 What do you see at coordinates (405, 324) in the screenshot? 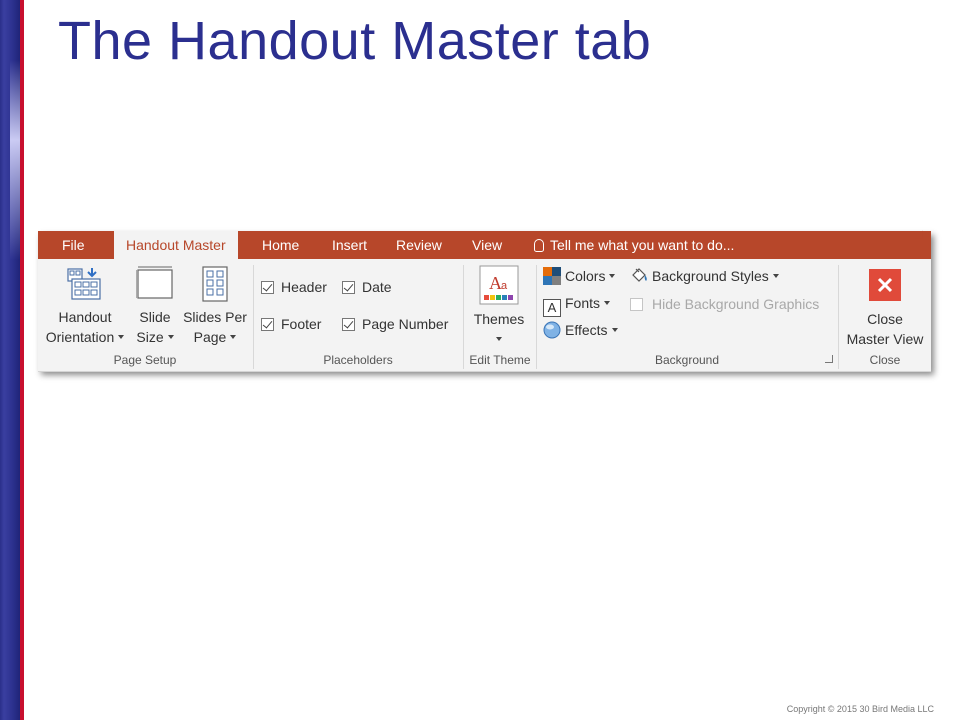
I see `page-number-label: Page Number` at bounding box center [405, 324].